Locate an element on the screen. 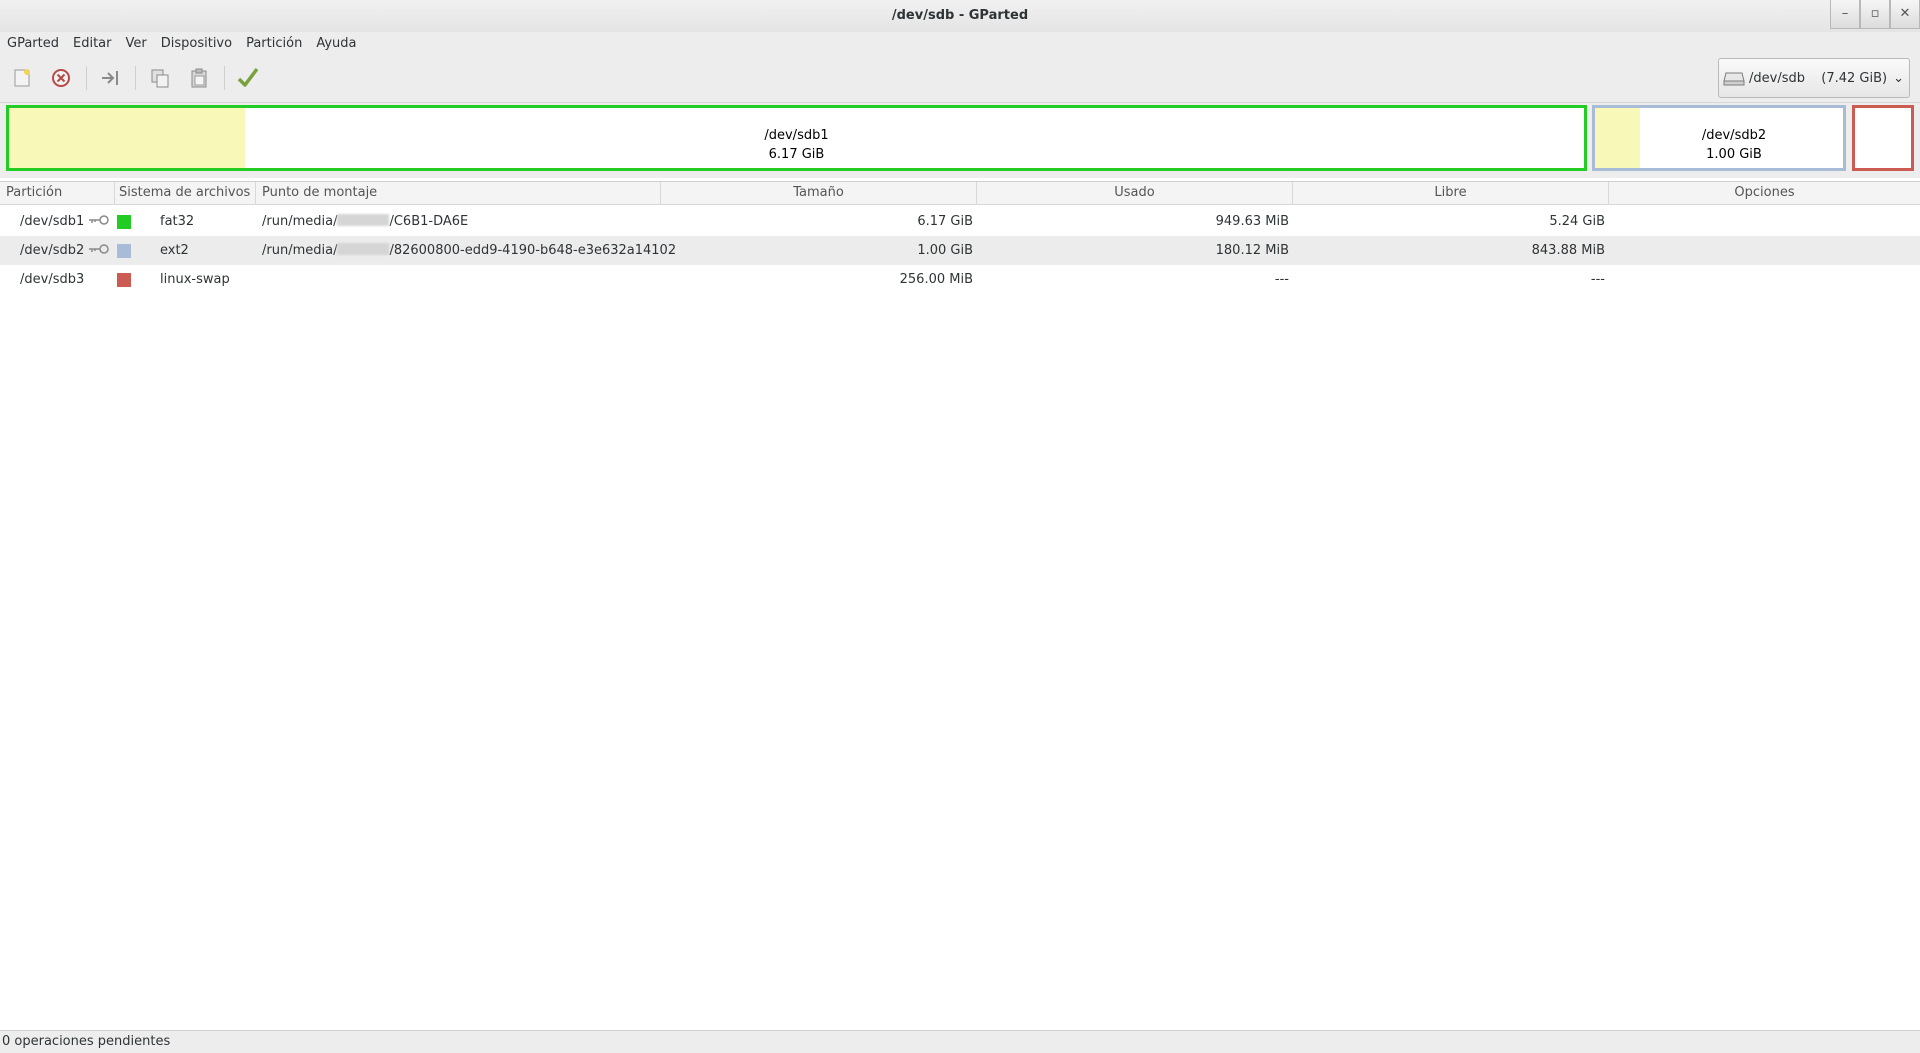  mount-point-suffix: /C6B1-DA6E is located at coordinates (429, 221).